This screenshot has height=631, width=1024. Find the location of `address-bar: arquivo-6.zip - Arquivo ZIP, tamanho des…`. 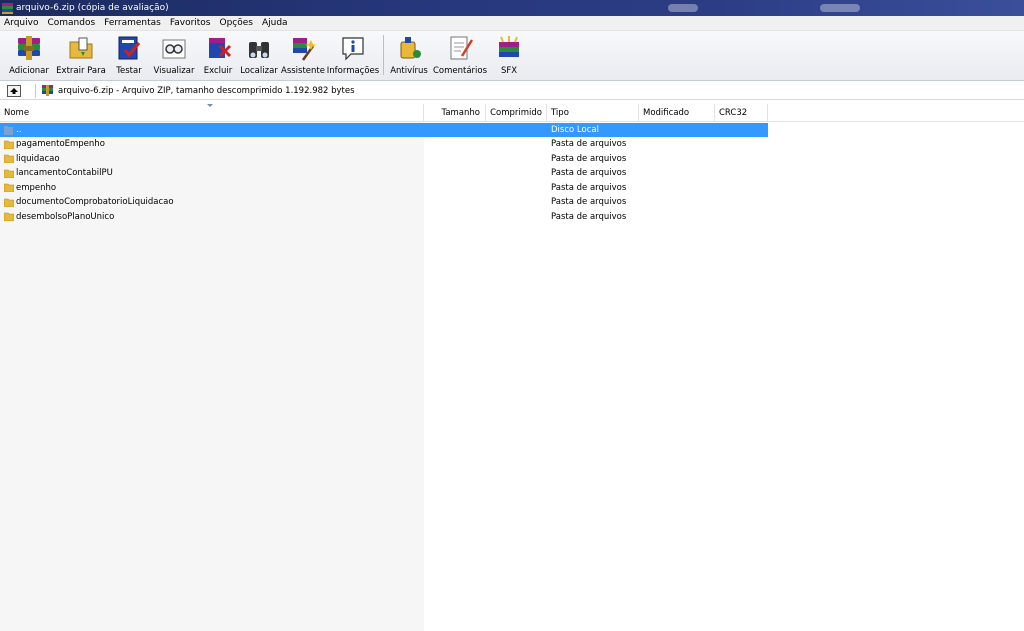

address-bar: arquivo-6.zip - Arquivo ZIP, tamanho des… is located at coordinates (512, 91).